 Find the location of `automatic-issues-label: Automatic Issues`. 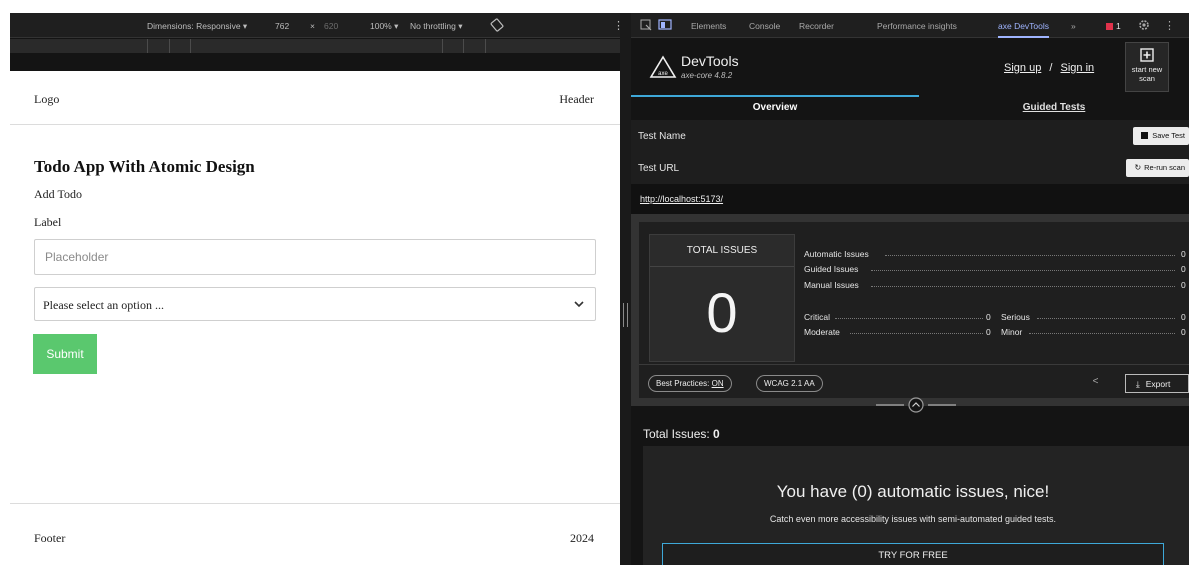

automatic-issues-label: Automatic Issues is located at coordinates (836, 254).